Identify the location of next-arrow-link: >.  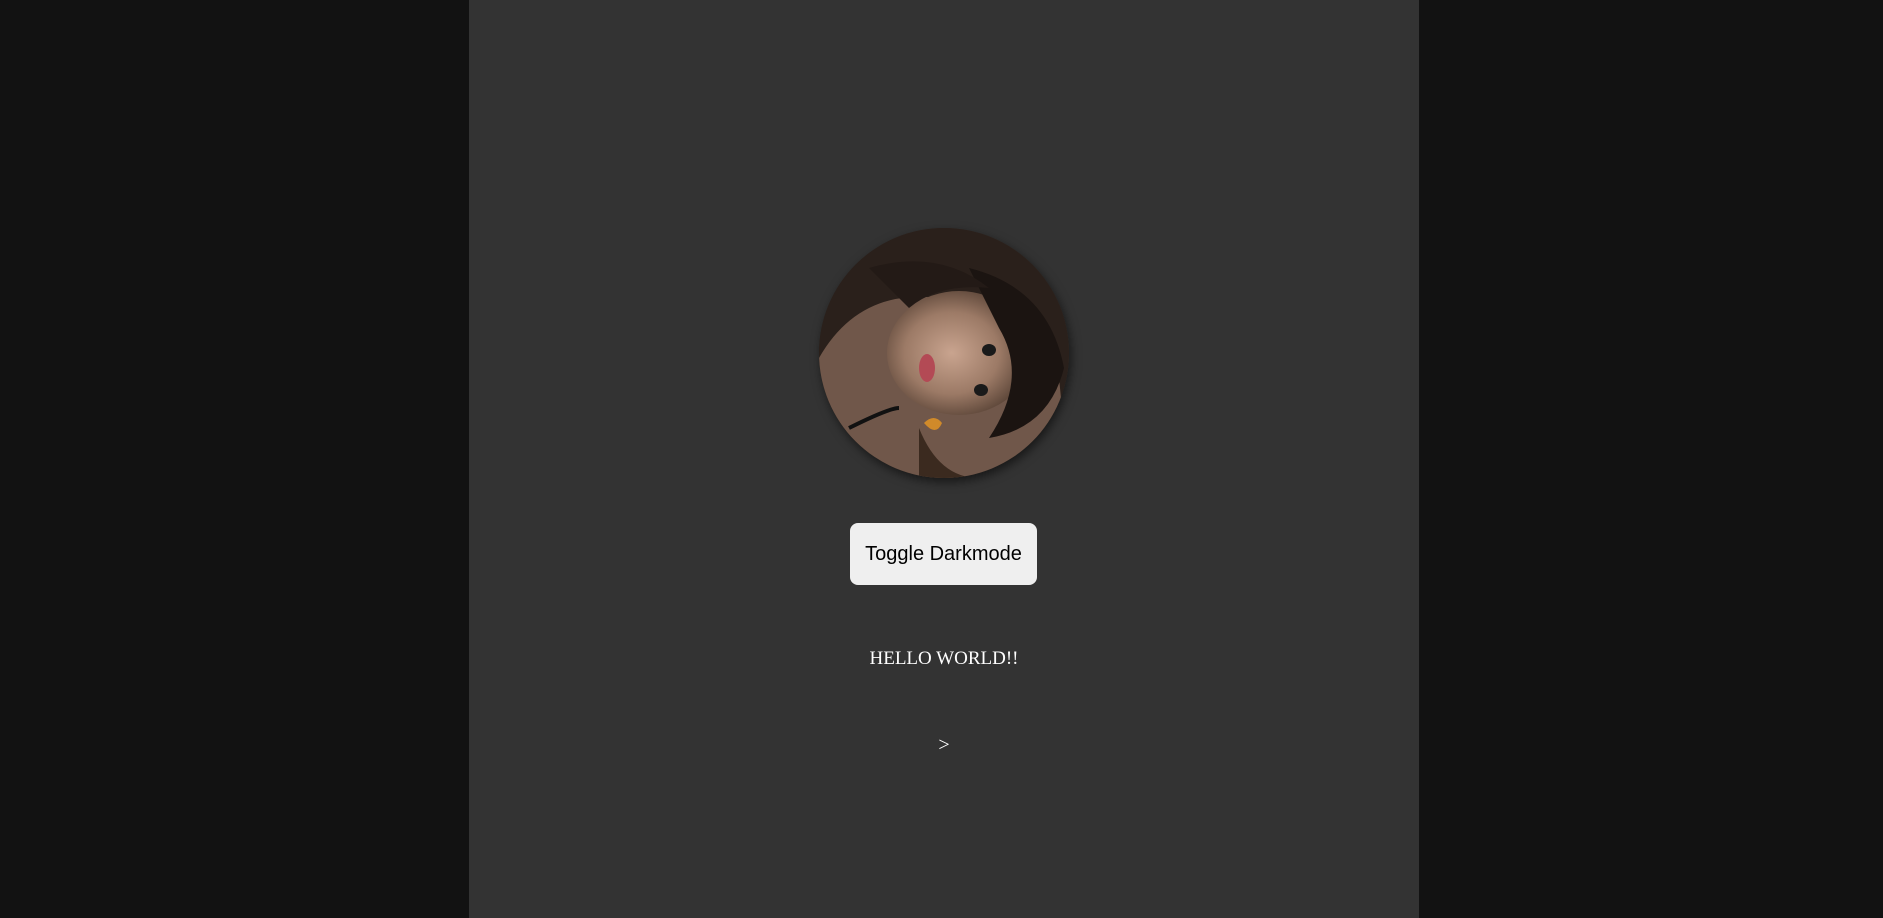
(944, 745).